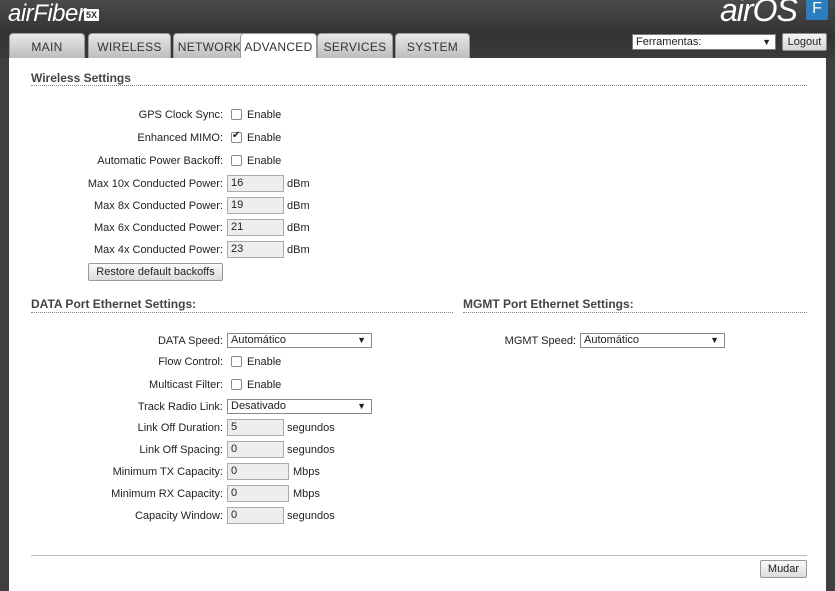  What do you see at coordinates (81, 78) in the screenshot?
I see `wireless-settings-title: Wireless Settings` at bounding box center [81, 78].